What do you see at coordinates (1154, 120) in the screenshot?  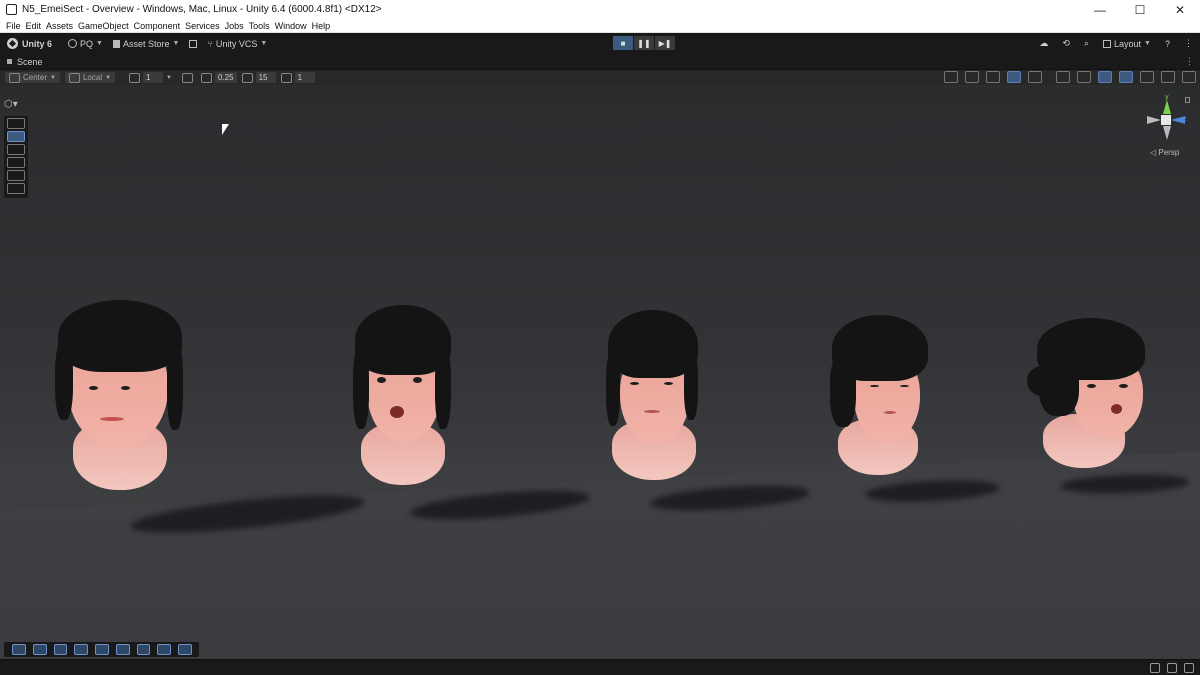 I see `axis-x-arrow` at bounding box center [1154, 120].